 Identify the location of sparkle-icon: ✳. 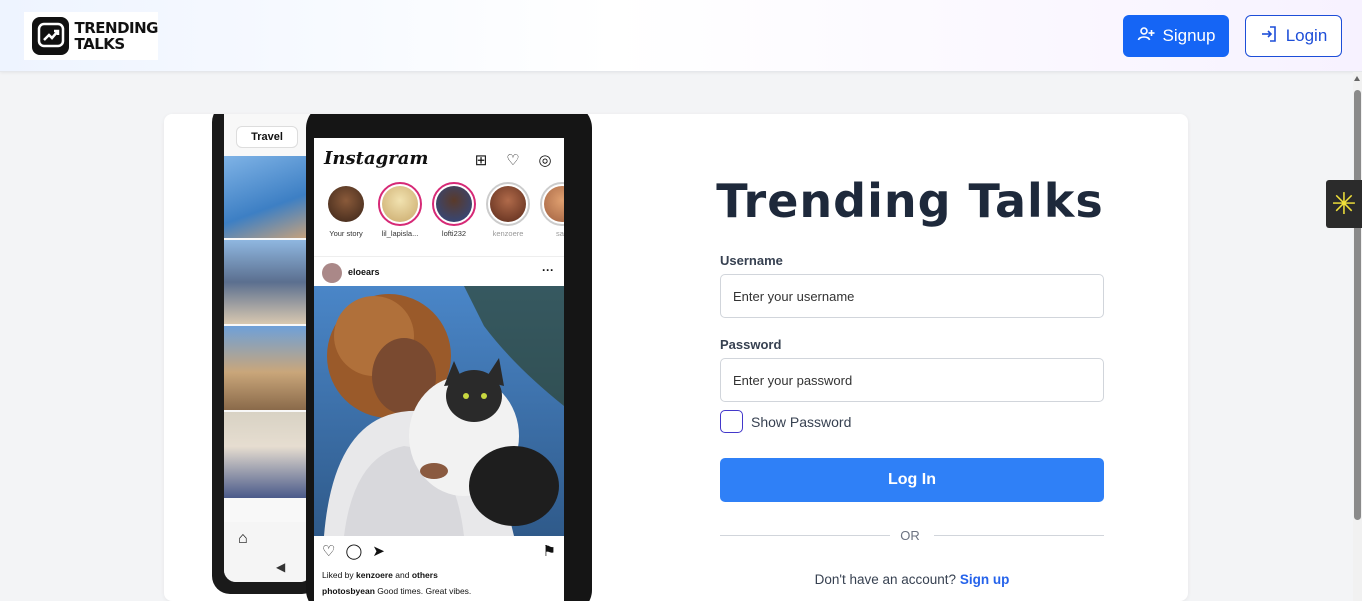
(1344, 204).